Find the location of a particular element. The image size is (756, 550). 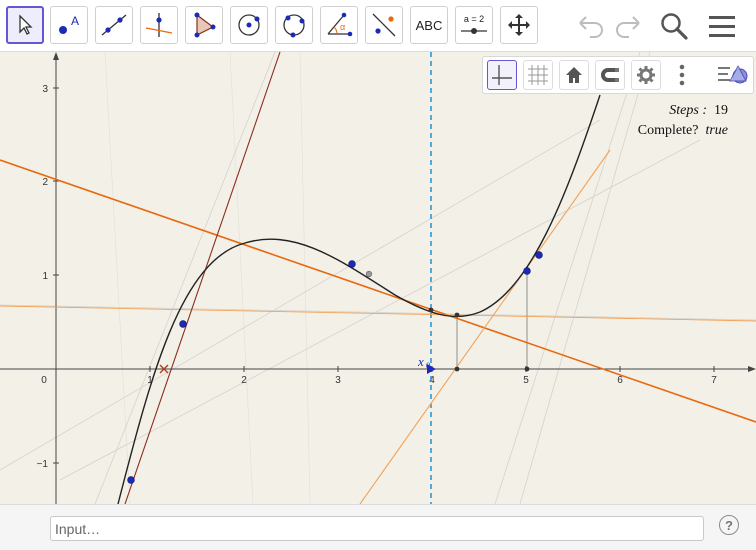

y-tick-label: 2 is located at coordinates (45, 182).